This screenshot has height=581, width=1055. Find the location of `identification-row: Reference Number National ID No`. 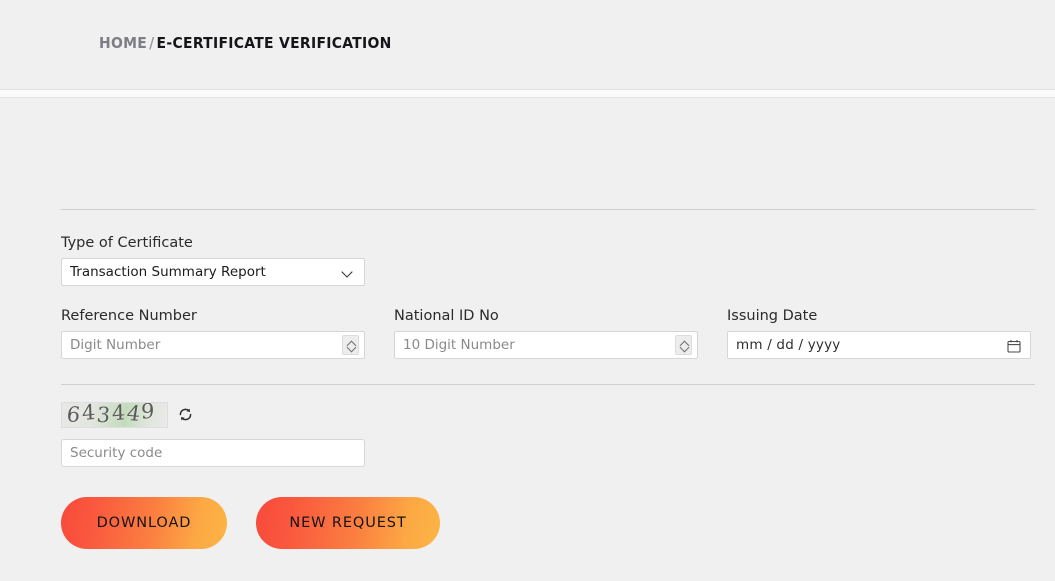

identification-row: Reference Number National ID No is located at coordinates (548, 327).